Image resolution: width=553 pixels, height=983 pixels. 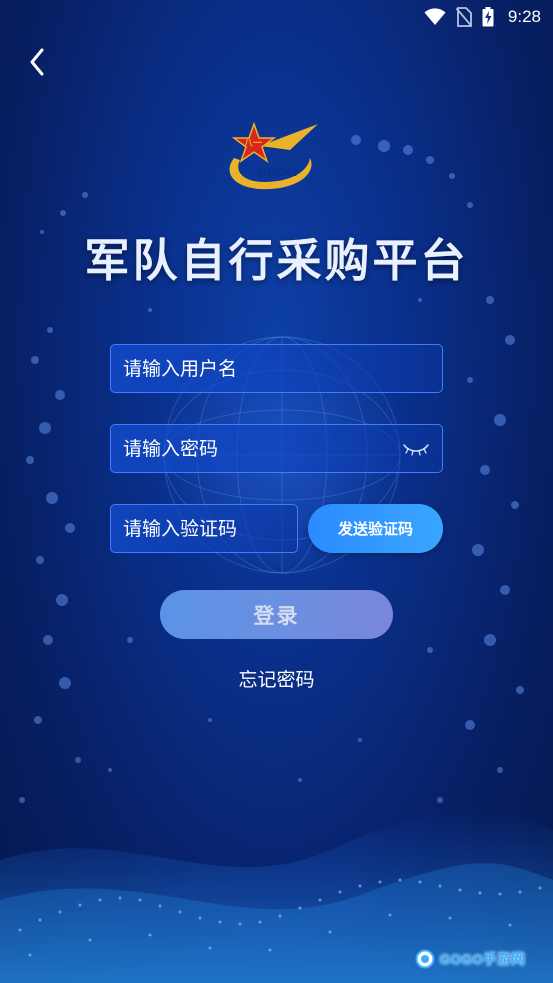 What do you see at coordinates (416, 449) in the screenshot?
I see `eye-closed-icon` at bounding box center [416, 449].